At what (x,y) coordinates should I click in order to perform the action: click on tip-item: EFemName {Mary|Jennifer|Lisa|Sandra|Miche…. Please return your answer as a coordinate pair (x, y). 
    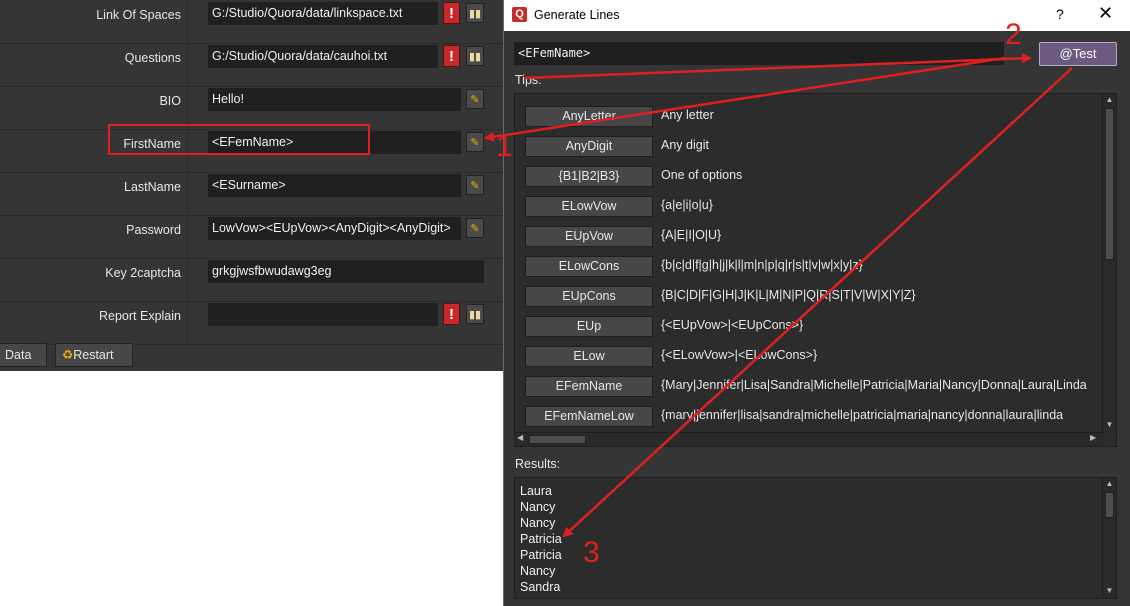
    Looking at the image, I should click on (810, 388).